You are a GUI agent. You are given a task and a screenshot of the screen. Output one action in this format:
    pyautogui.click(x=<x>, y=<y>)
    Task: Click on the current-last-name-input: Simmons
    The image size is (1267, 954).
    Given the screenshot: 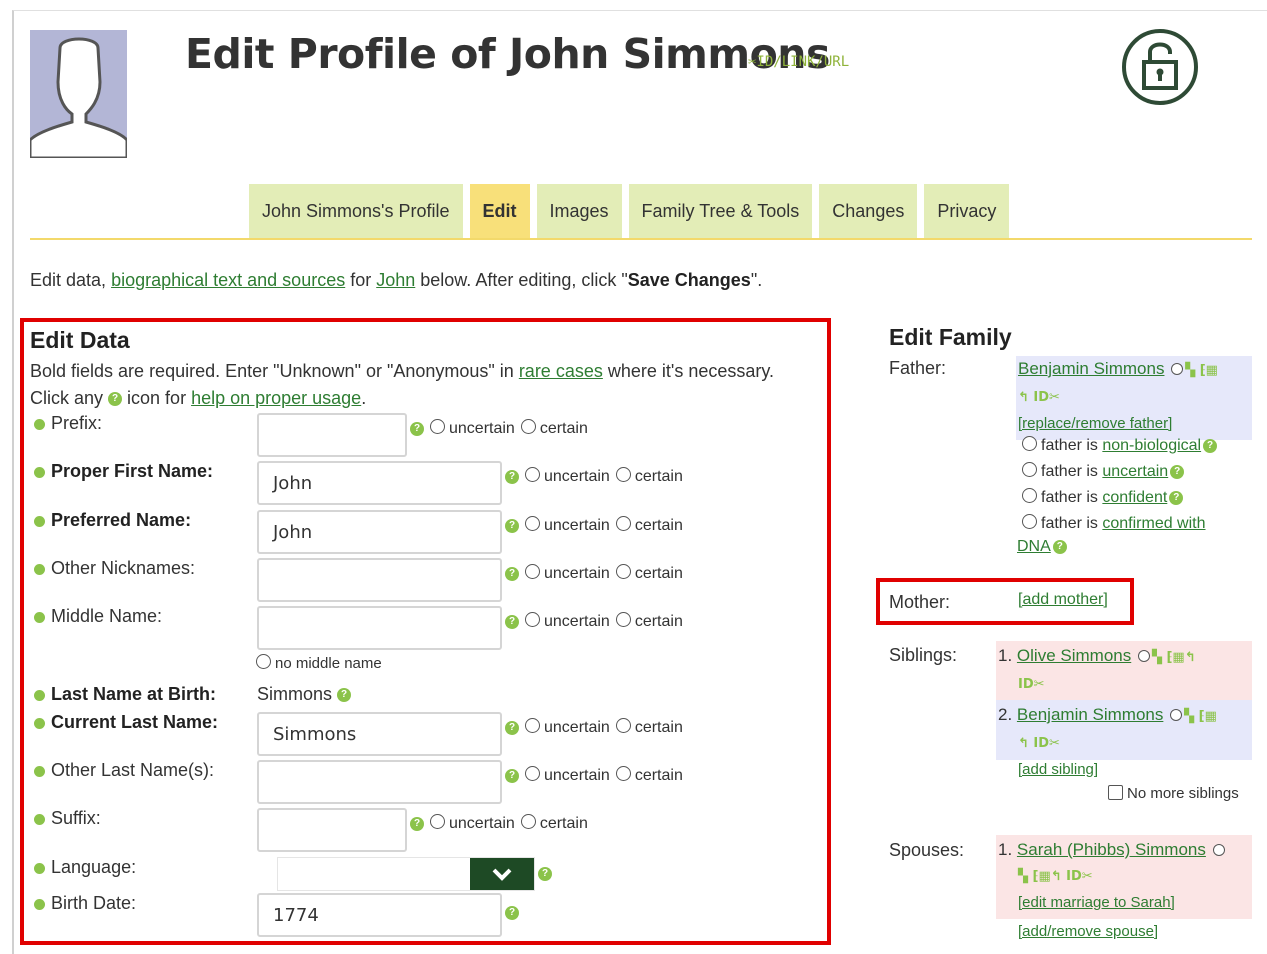 What is the action you would take?
    pyautogui.click(x=379, y=734)
    